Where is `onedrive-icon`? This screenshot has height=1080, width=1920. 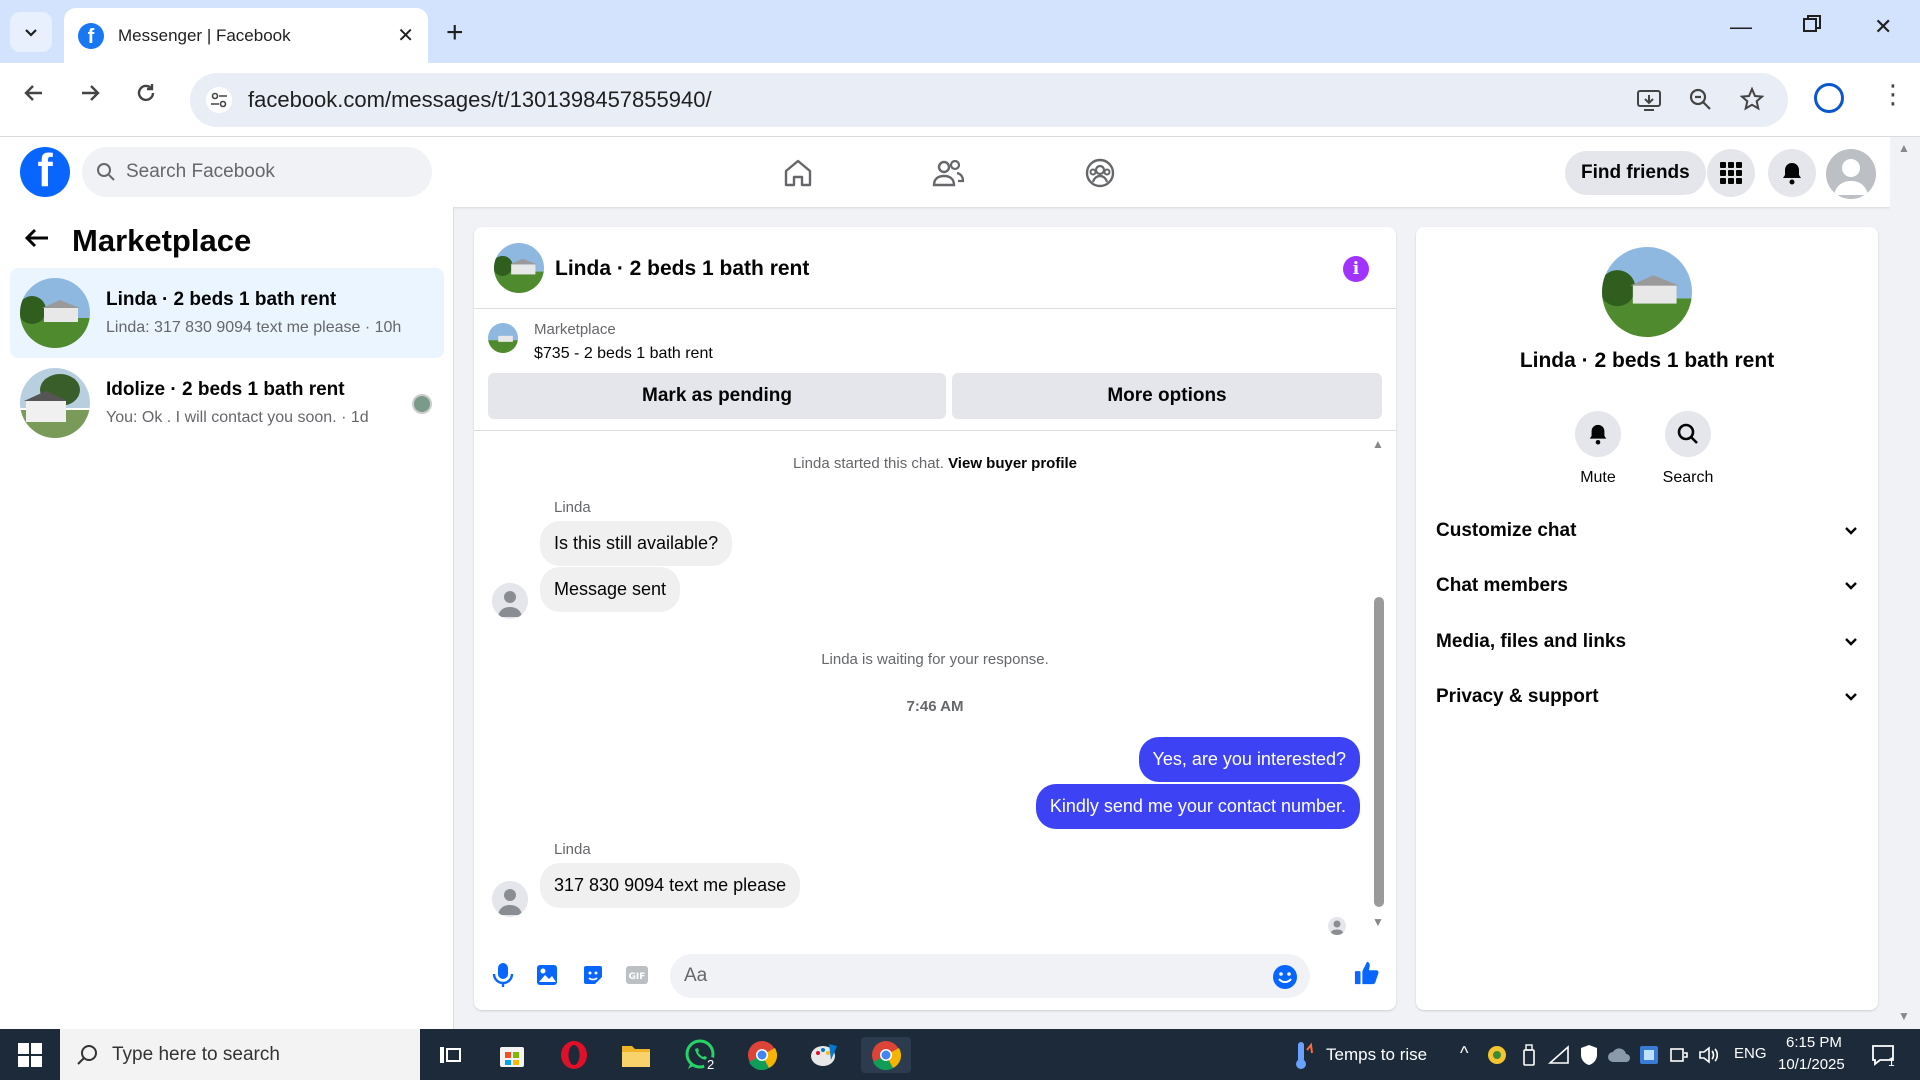
onedrive-icon is located at coordinates (1619, 1055).